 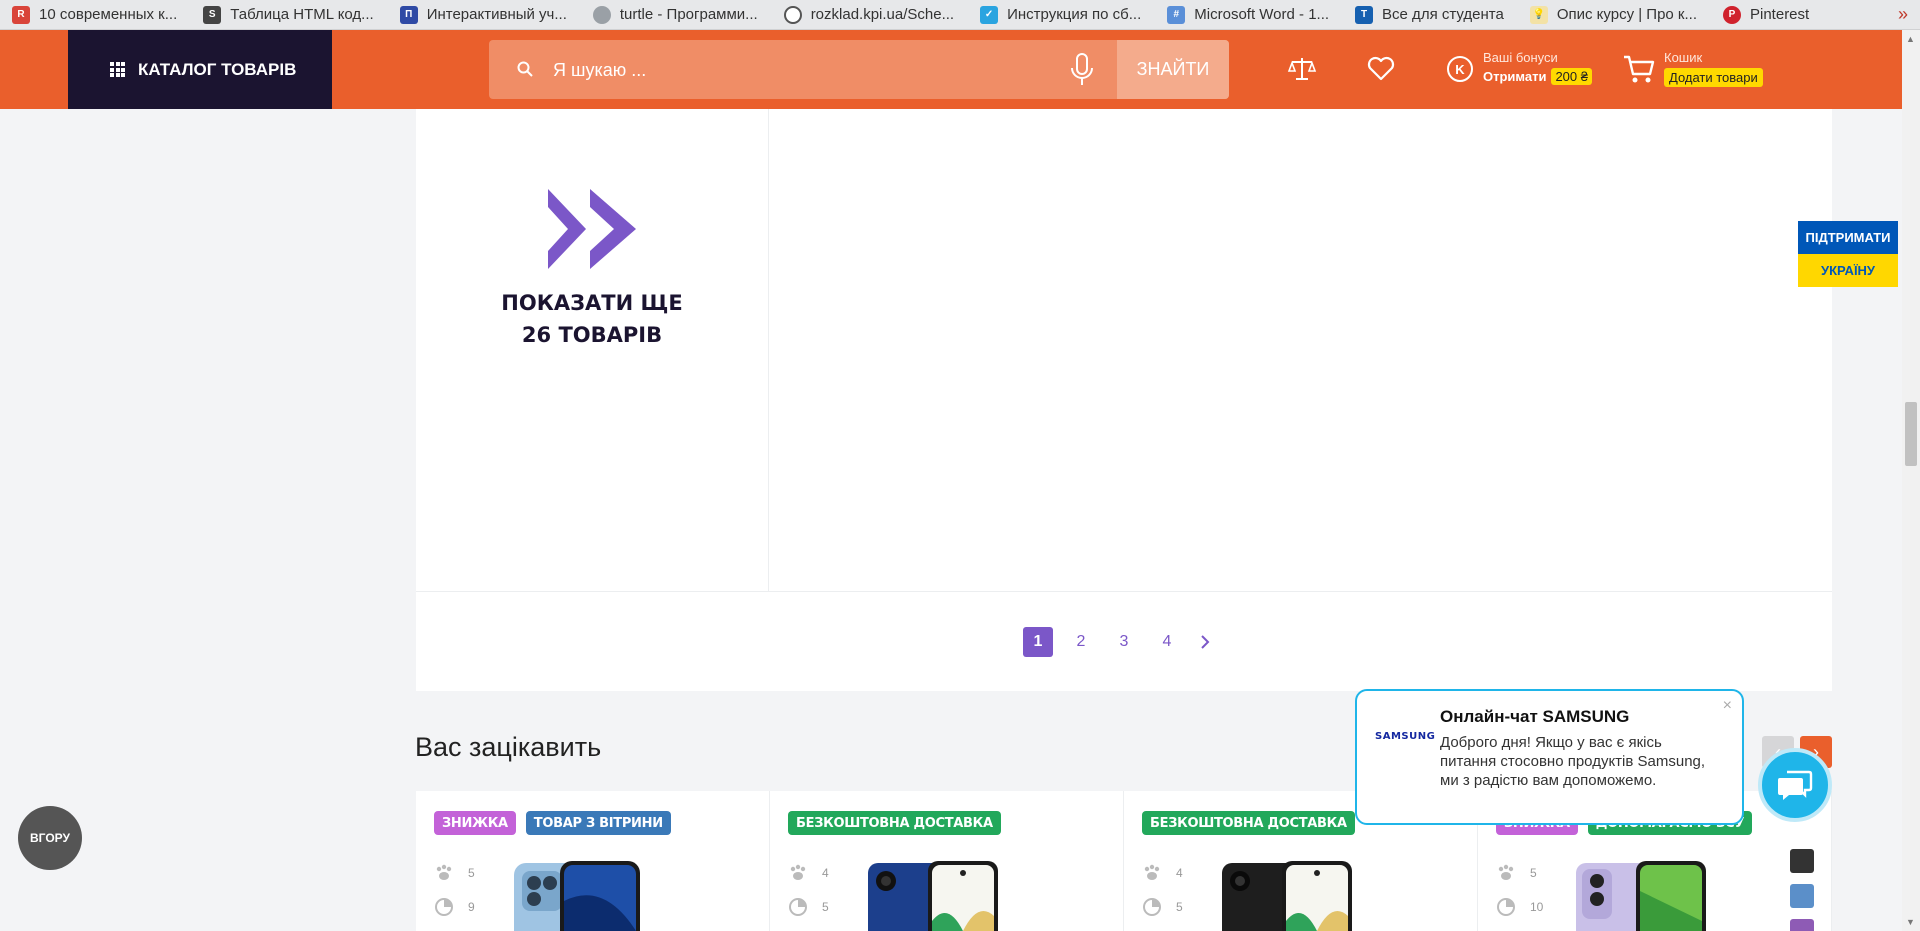 What do you see at coordinates (1515, 76) in the screenshot?
I see `bonus-action: Отримати` at bounding box center [1515, 76].